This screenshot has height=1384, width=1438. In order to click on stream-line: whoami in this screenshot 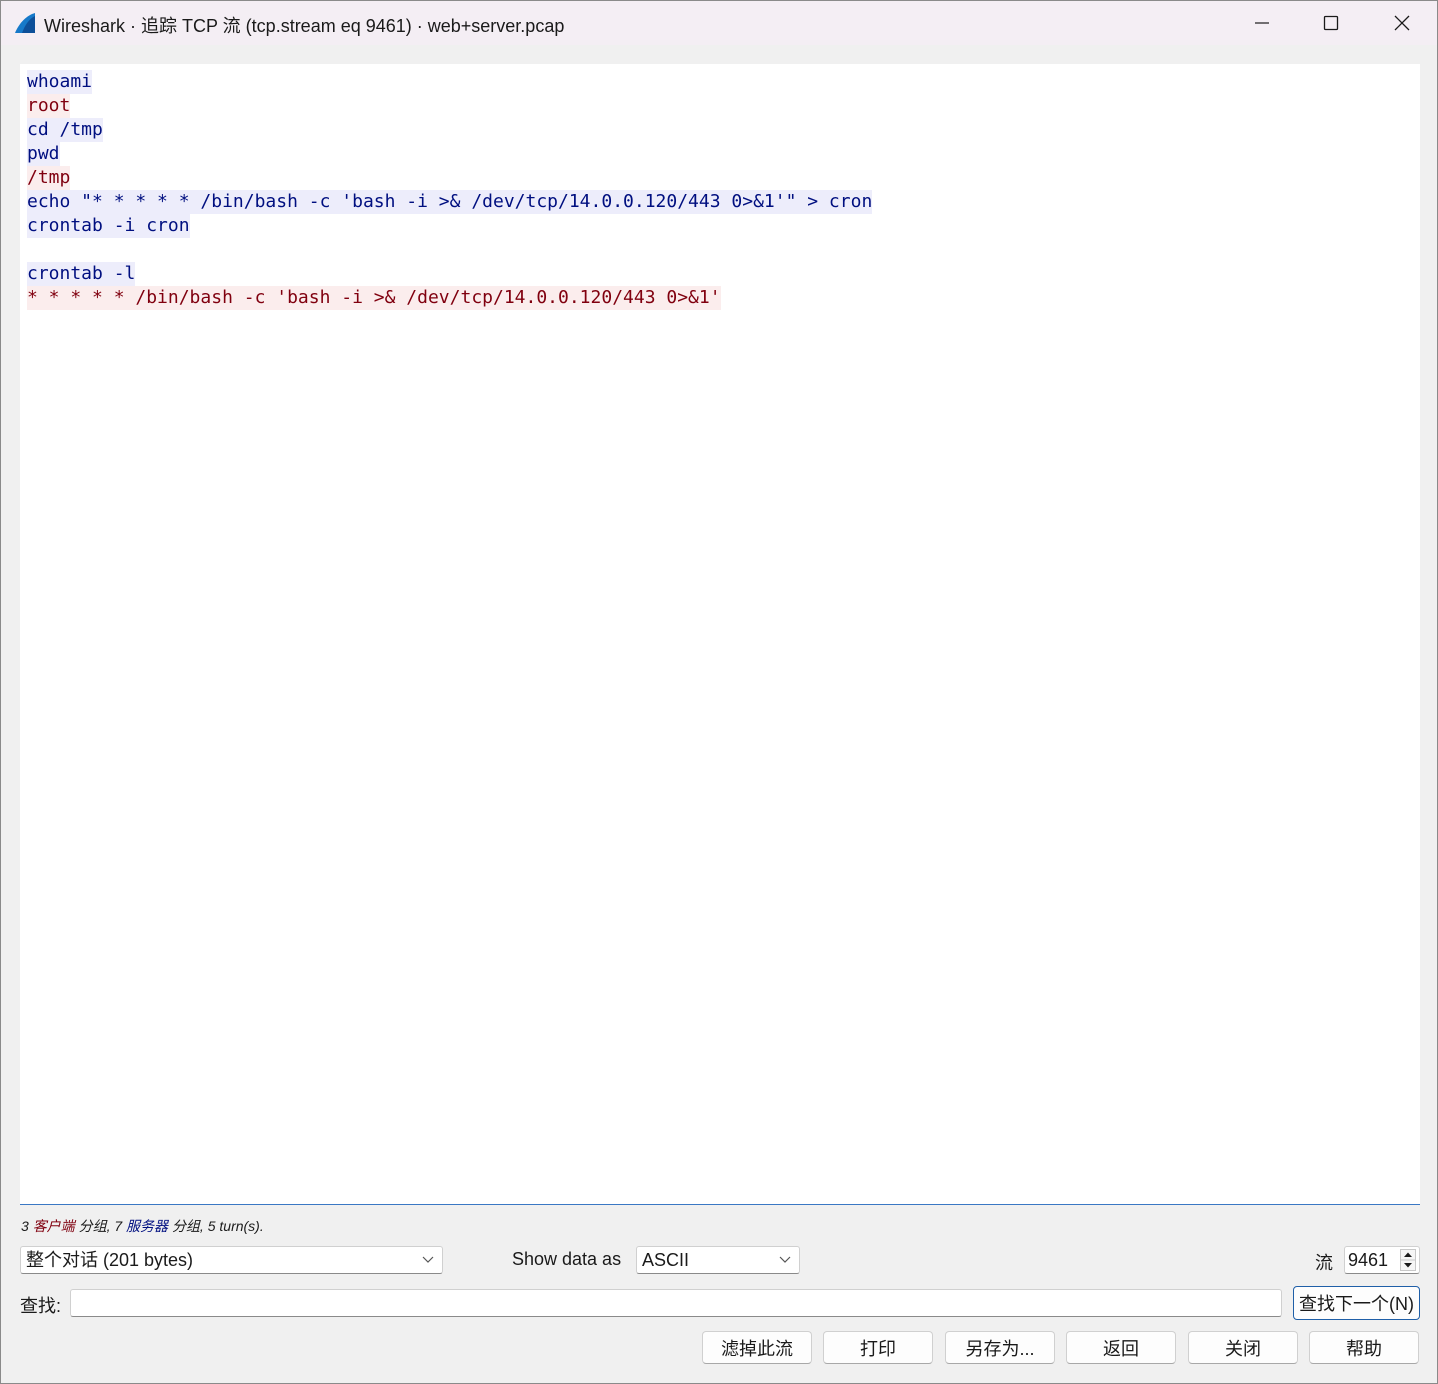, I will do `click(449, 82)`.